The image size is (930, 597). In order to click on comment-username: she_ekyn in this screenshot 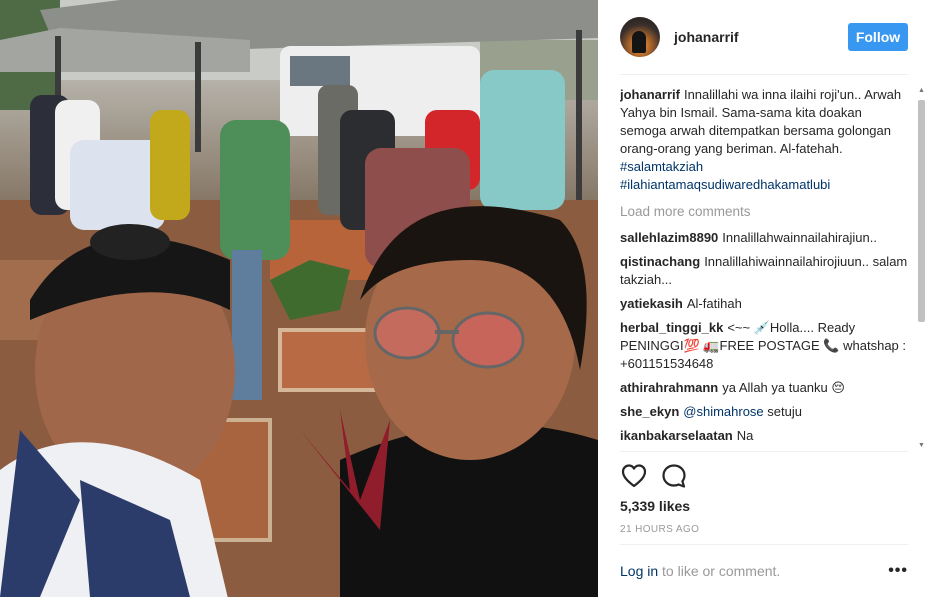, I will do `click(649, 411)`.